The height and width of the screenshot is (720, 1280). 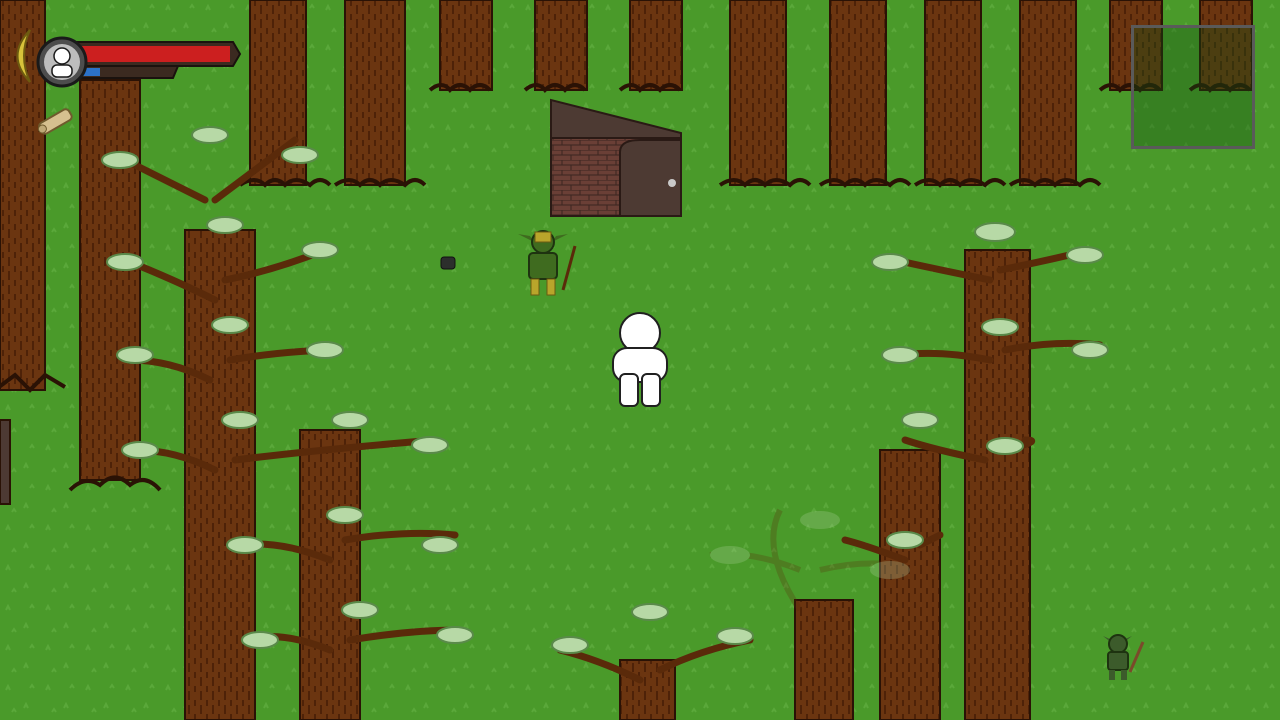 I want to click on player-portrait-icon, so click(x=62, y=62).